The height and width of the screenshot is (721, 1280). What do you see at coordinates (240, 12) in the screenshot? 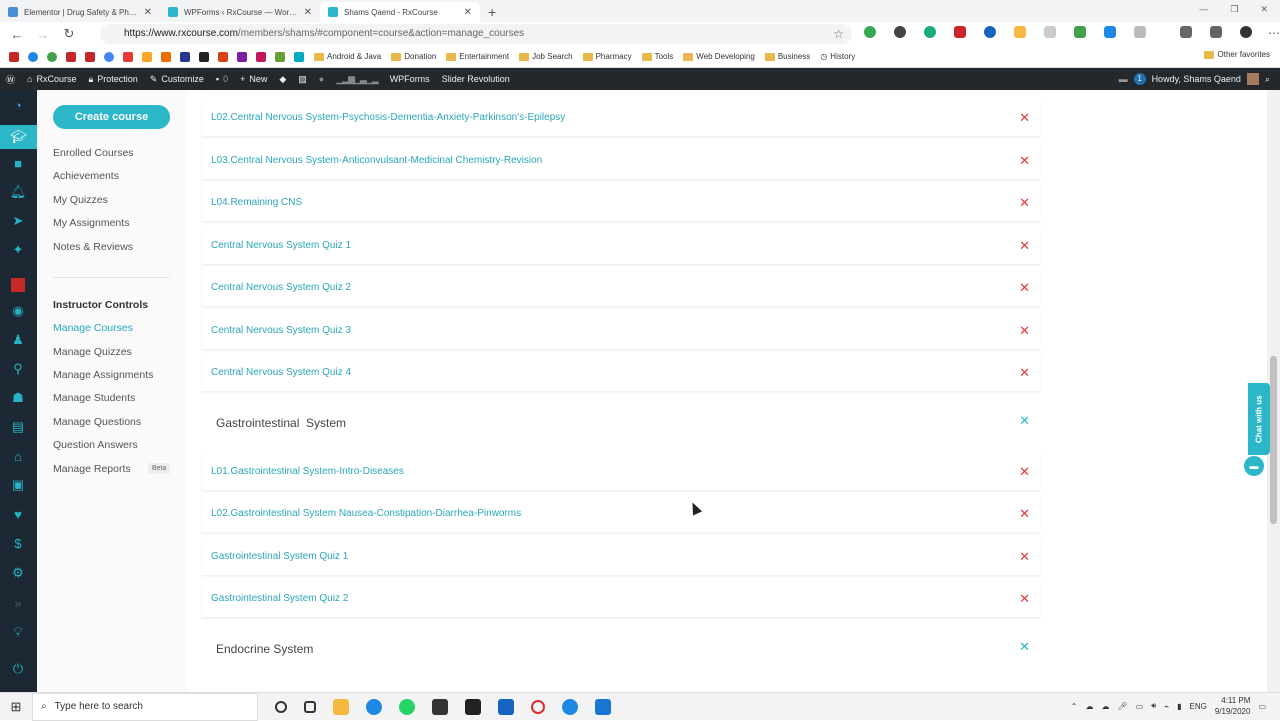
I see `browser-tab-2: WPForms ‹ RxCourse — WordPr ✕` at bounding box center [240, 12].